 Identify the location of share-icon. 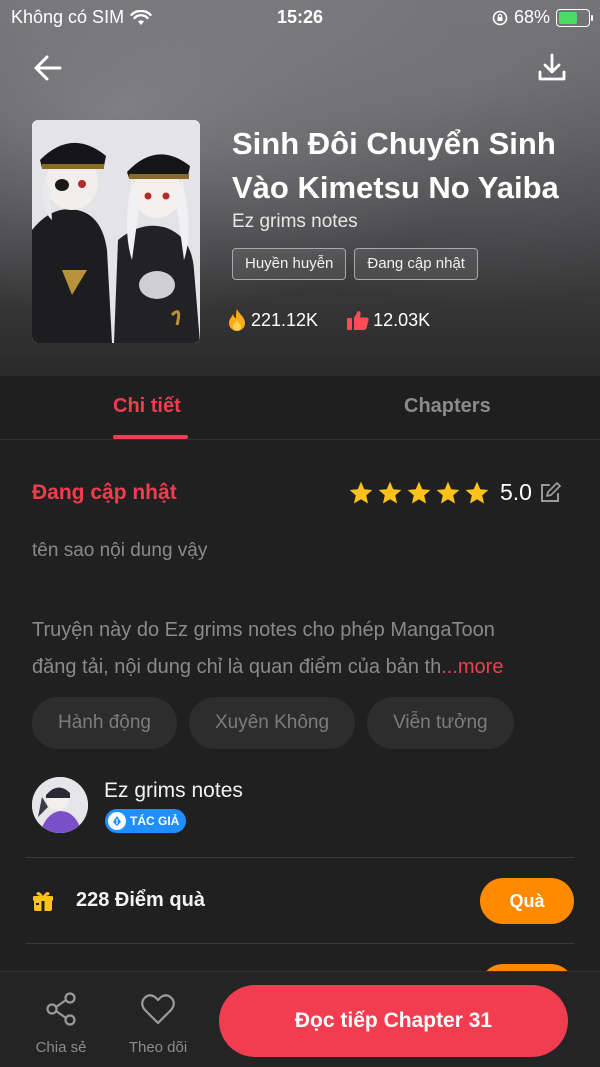
(61, 1009).